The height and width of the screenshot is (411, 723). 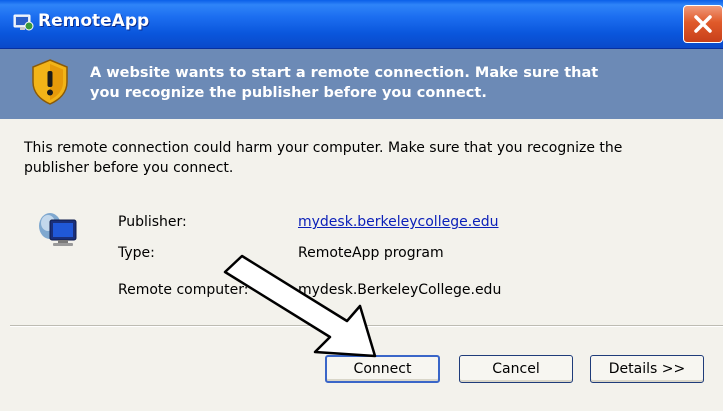 I want to click on window-title: RemoteApp, so click(x=94, y=21).